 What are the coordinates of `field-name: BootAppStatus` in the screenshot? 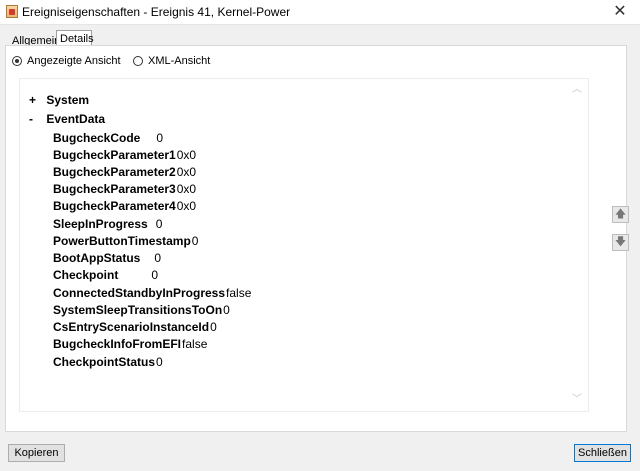 It's located at (97, 258).